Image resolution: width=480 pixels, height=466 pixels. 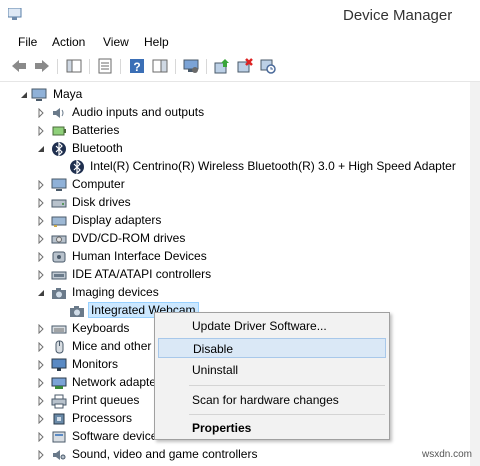 What do you see at coordinates (235, 293) in the screenshot?
I see `tree-category-imaging-devices: Imaging devices` at bounding box center [235, 293].